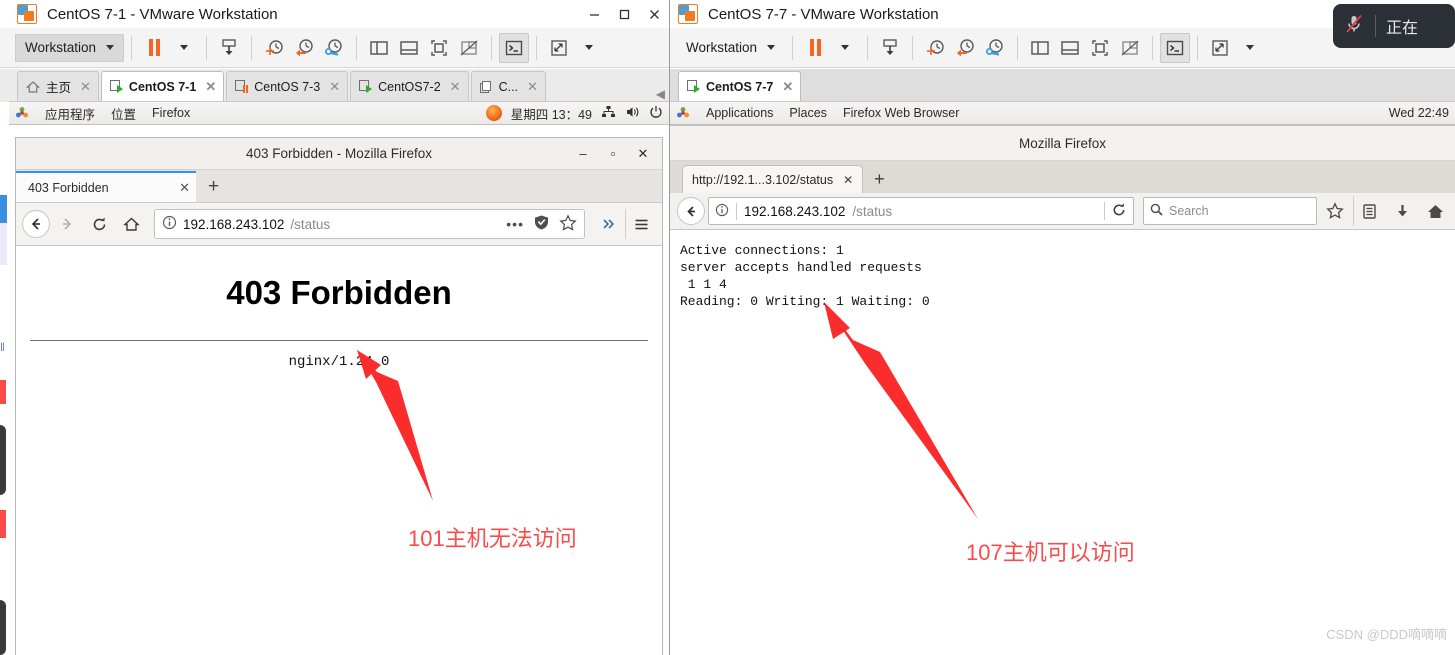 This screenshot has width=1455, height=655. What do you see at coordinates (1230, 211) in the screenshot?
I see `search-bar: Search` at bounding box center [1230, 211].